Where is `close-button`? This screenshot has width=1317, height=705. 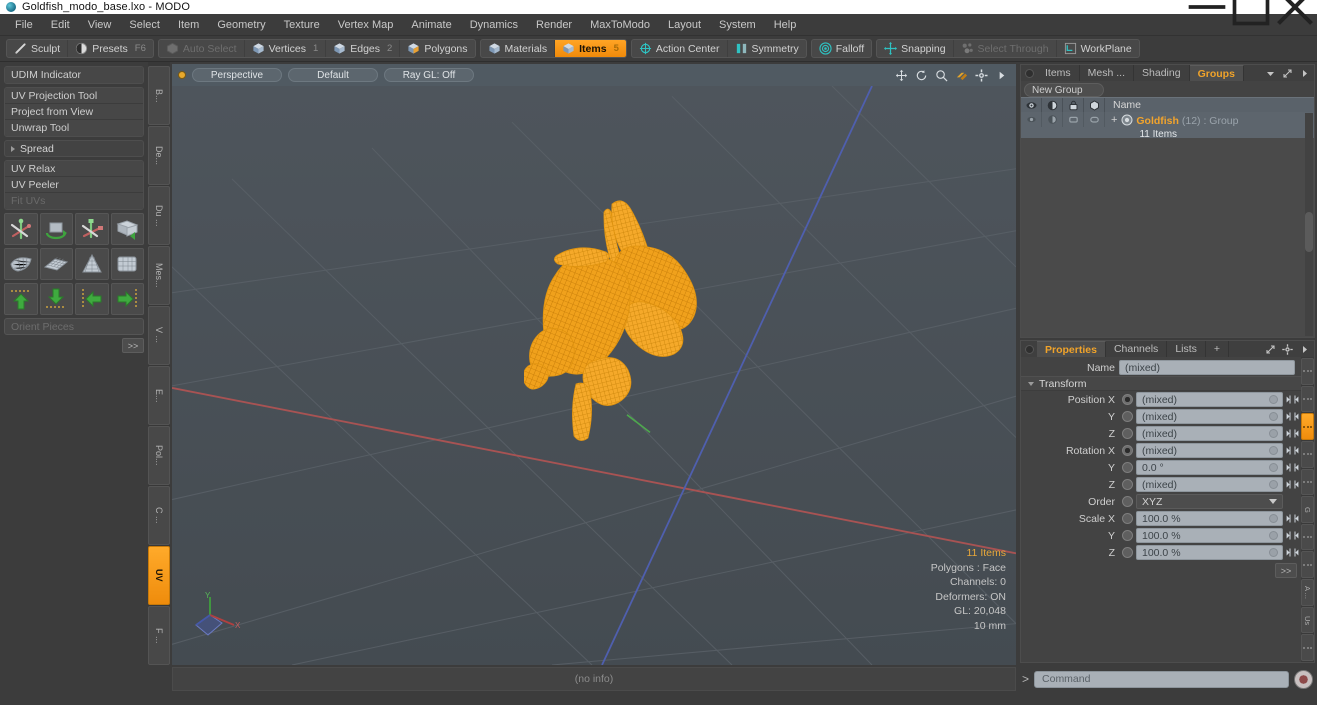
close-button is located at coordinates (1295, 12).